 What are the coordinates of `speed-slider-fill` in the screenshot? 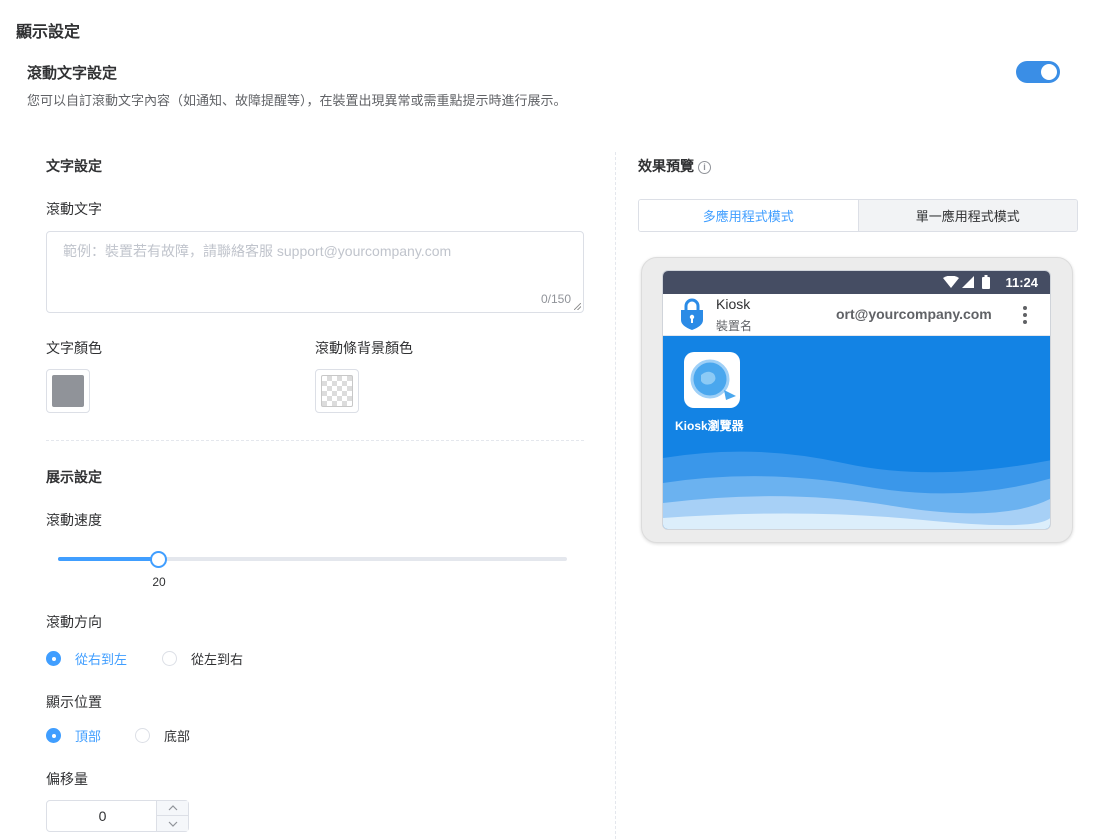 It's located at (109, 559).